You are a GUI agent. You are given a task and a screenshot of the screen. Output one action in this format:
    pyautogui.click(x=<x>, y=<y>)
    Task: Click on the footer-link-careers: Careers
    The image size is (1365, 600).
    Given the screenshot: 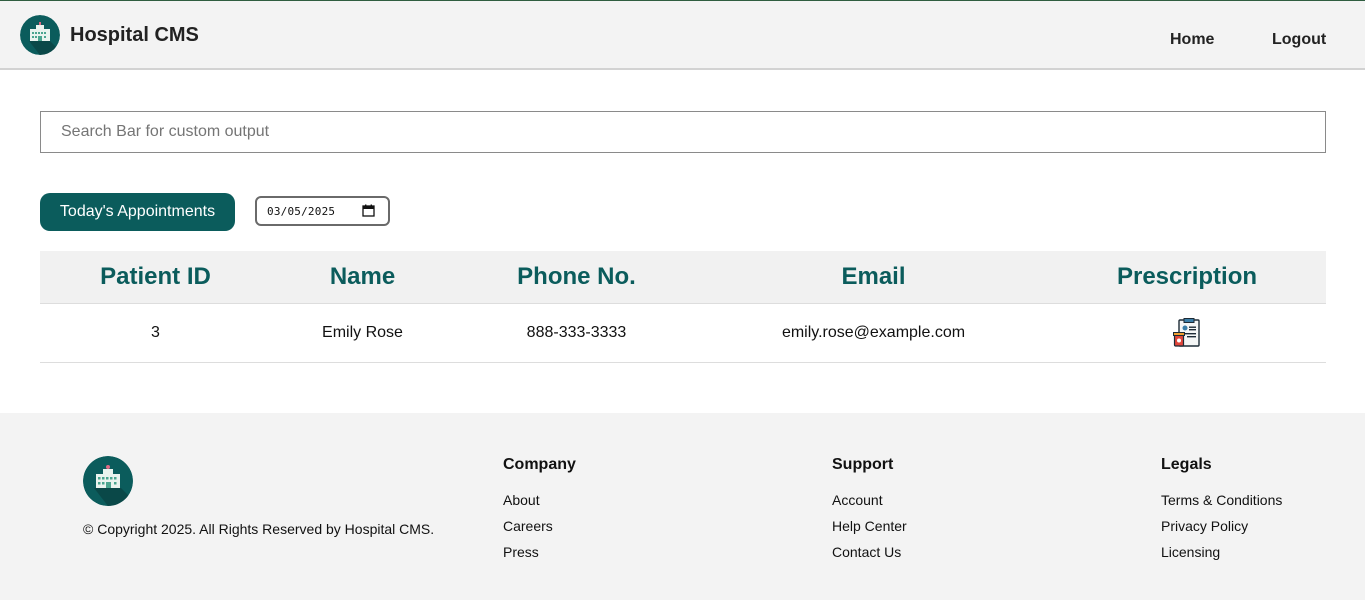 What is the action you would take?
    pyautogui.click(x=539, y=526)
    